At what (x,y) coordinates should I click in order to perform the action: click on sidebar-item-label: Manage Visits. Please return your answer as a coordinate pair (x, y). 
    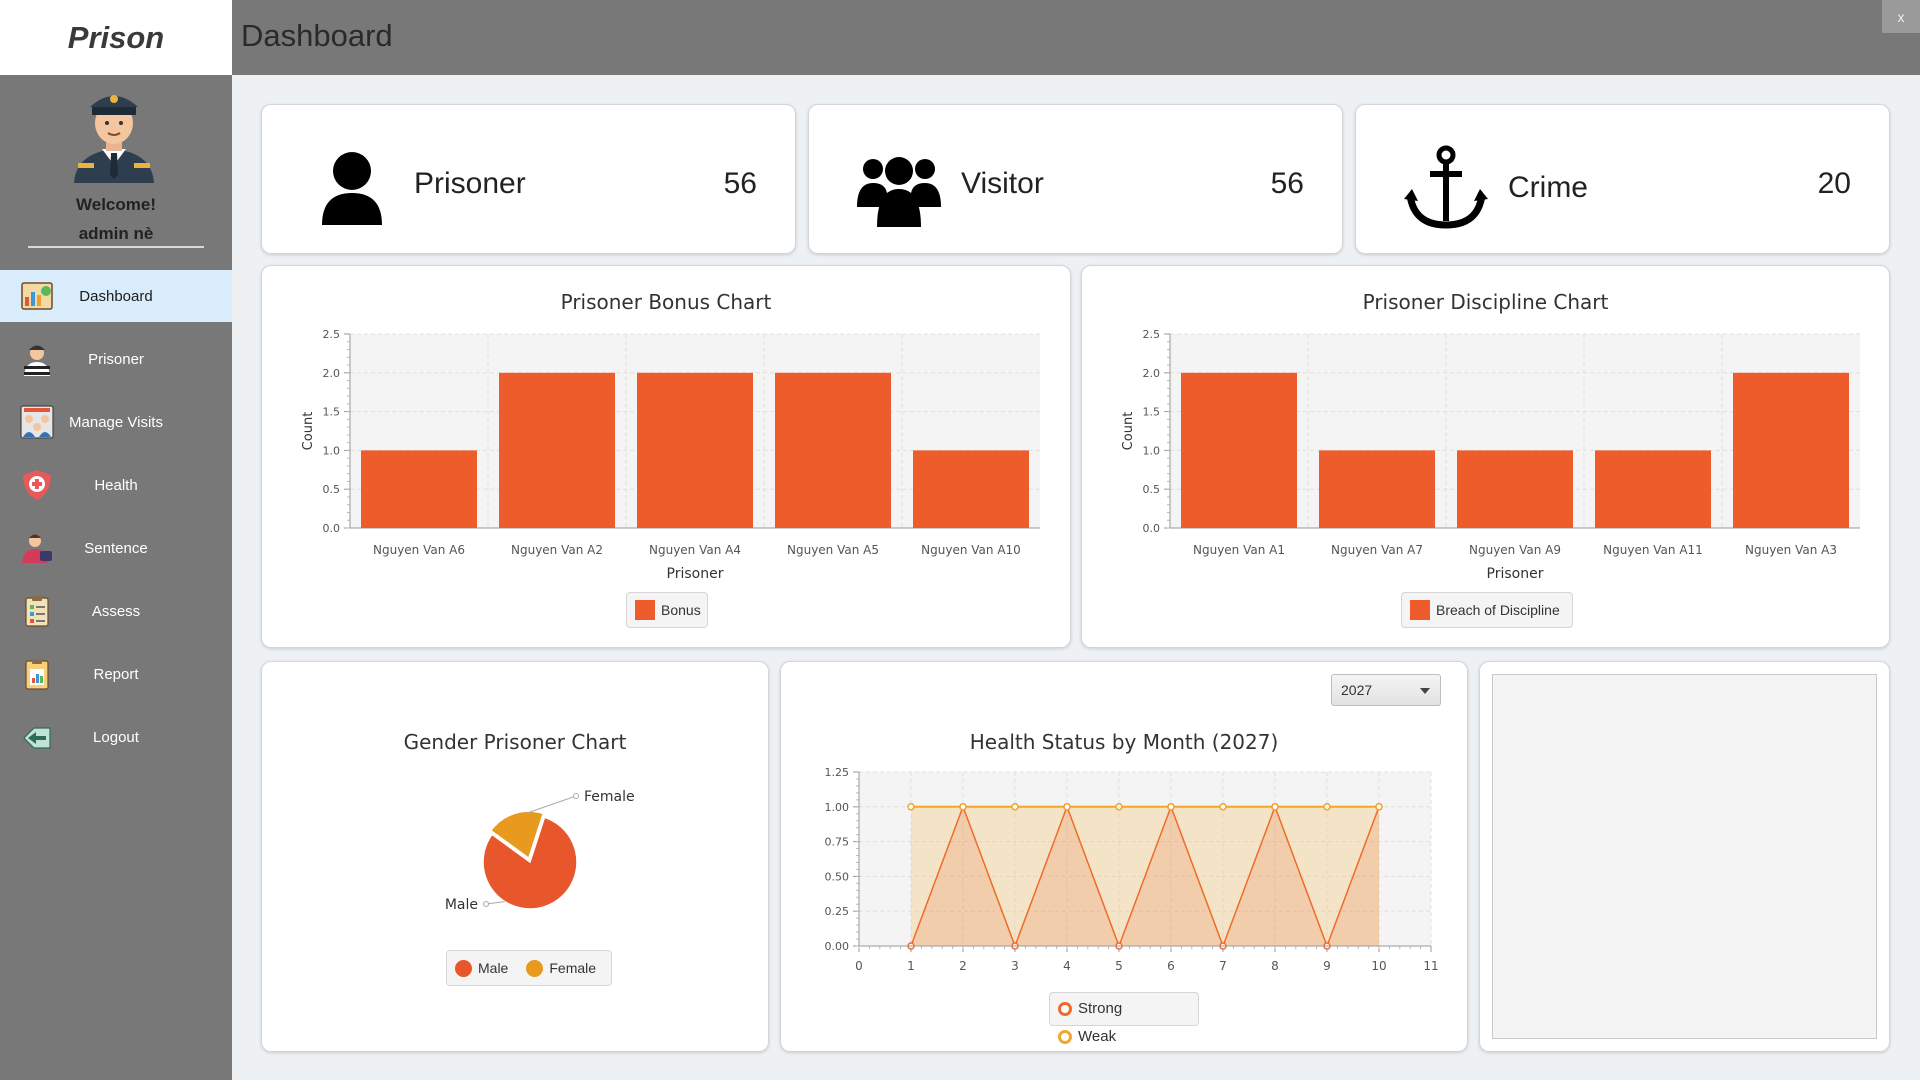
    Looking at the image, I should click on (116, 422).